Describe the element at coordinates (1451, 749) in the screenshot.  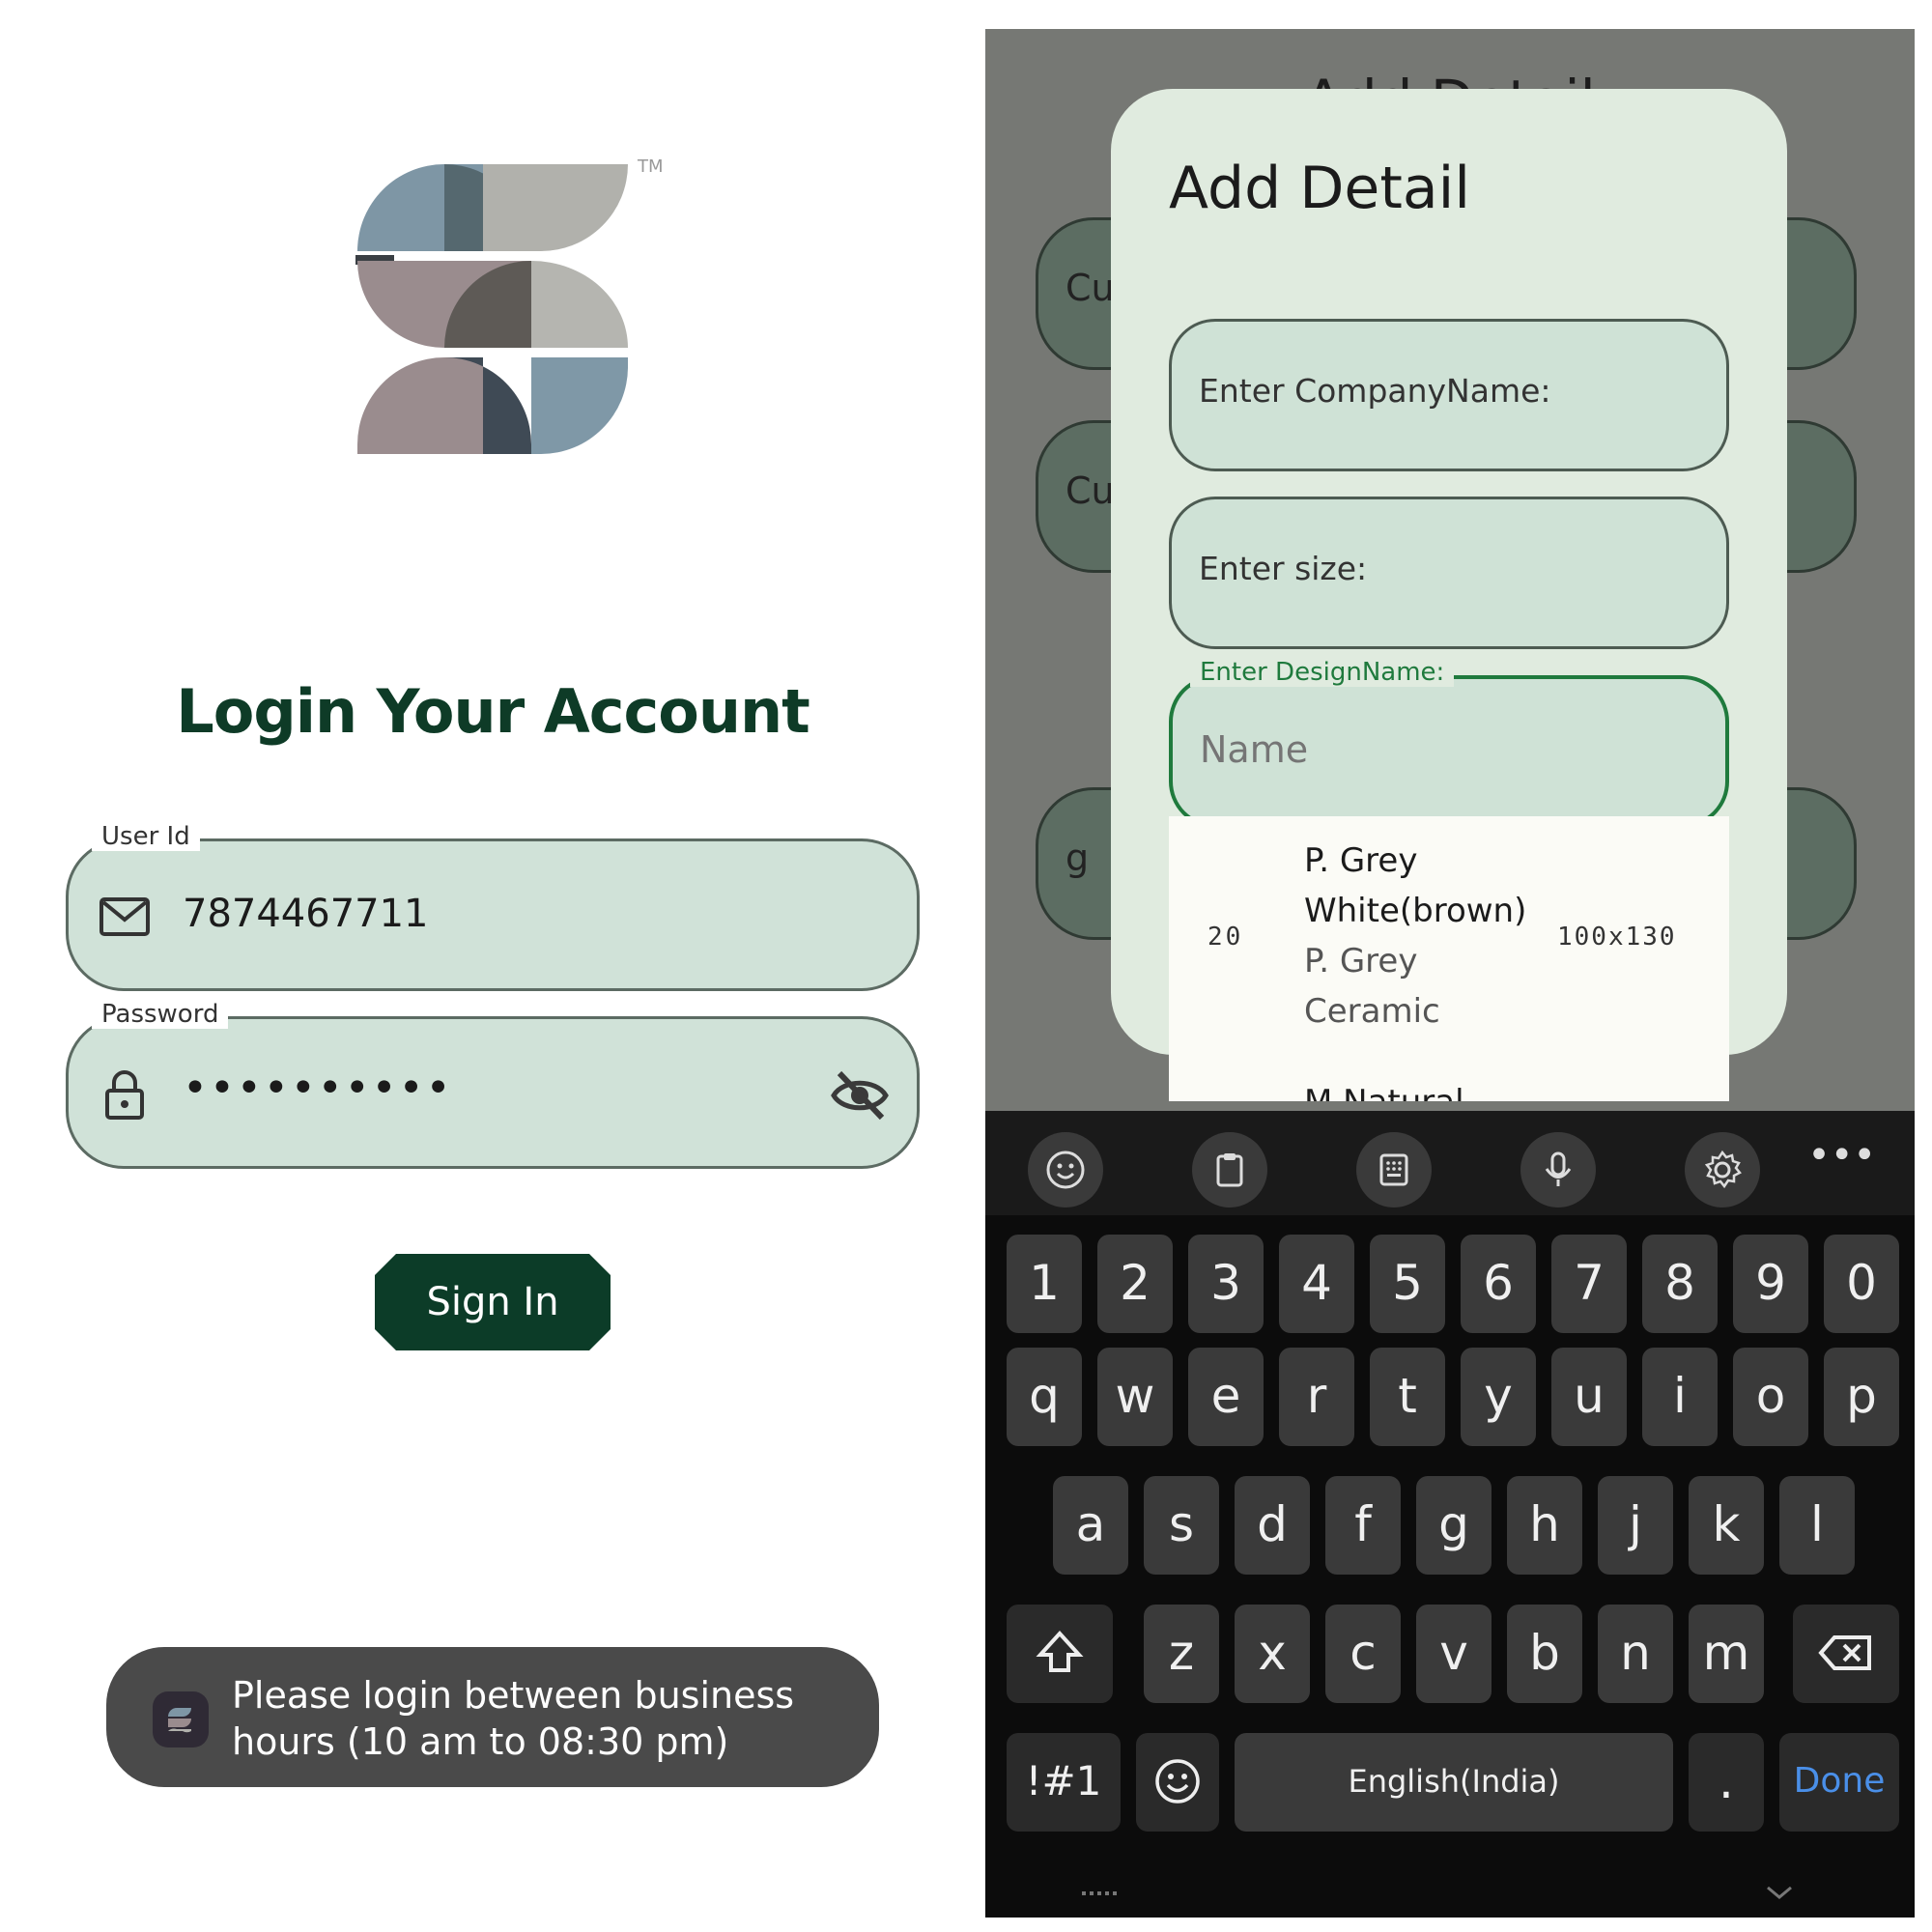
I see `design-name-input` at that location.